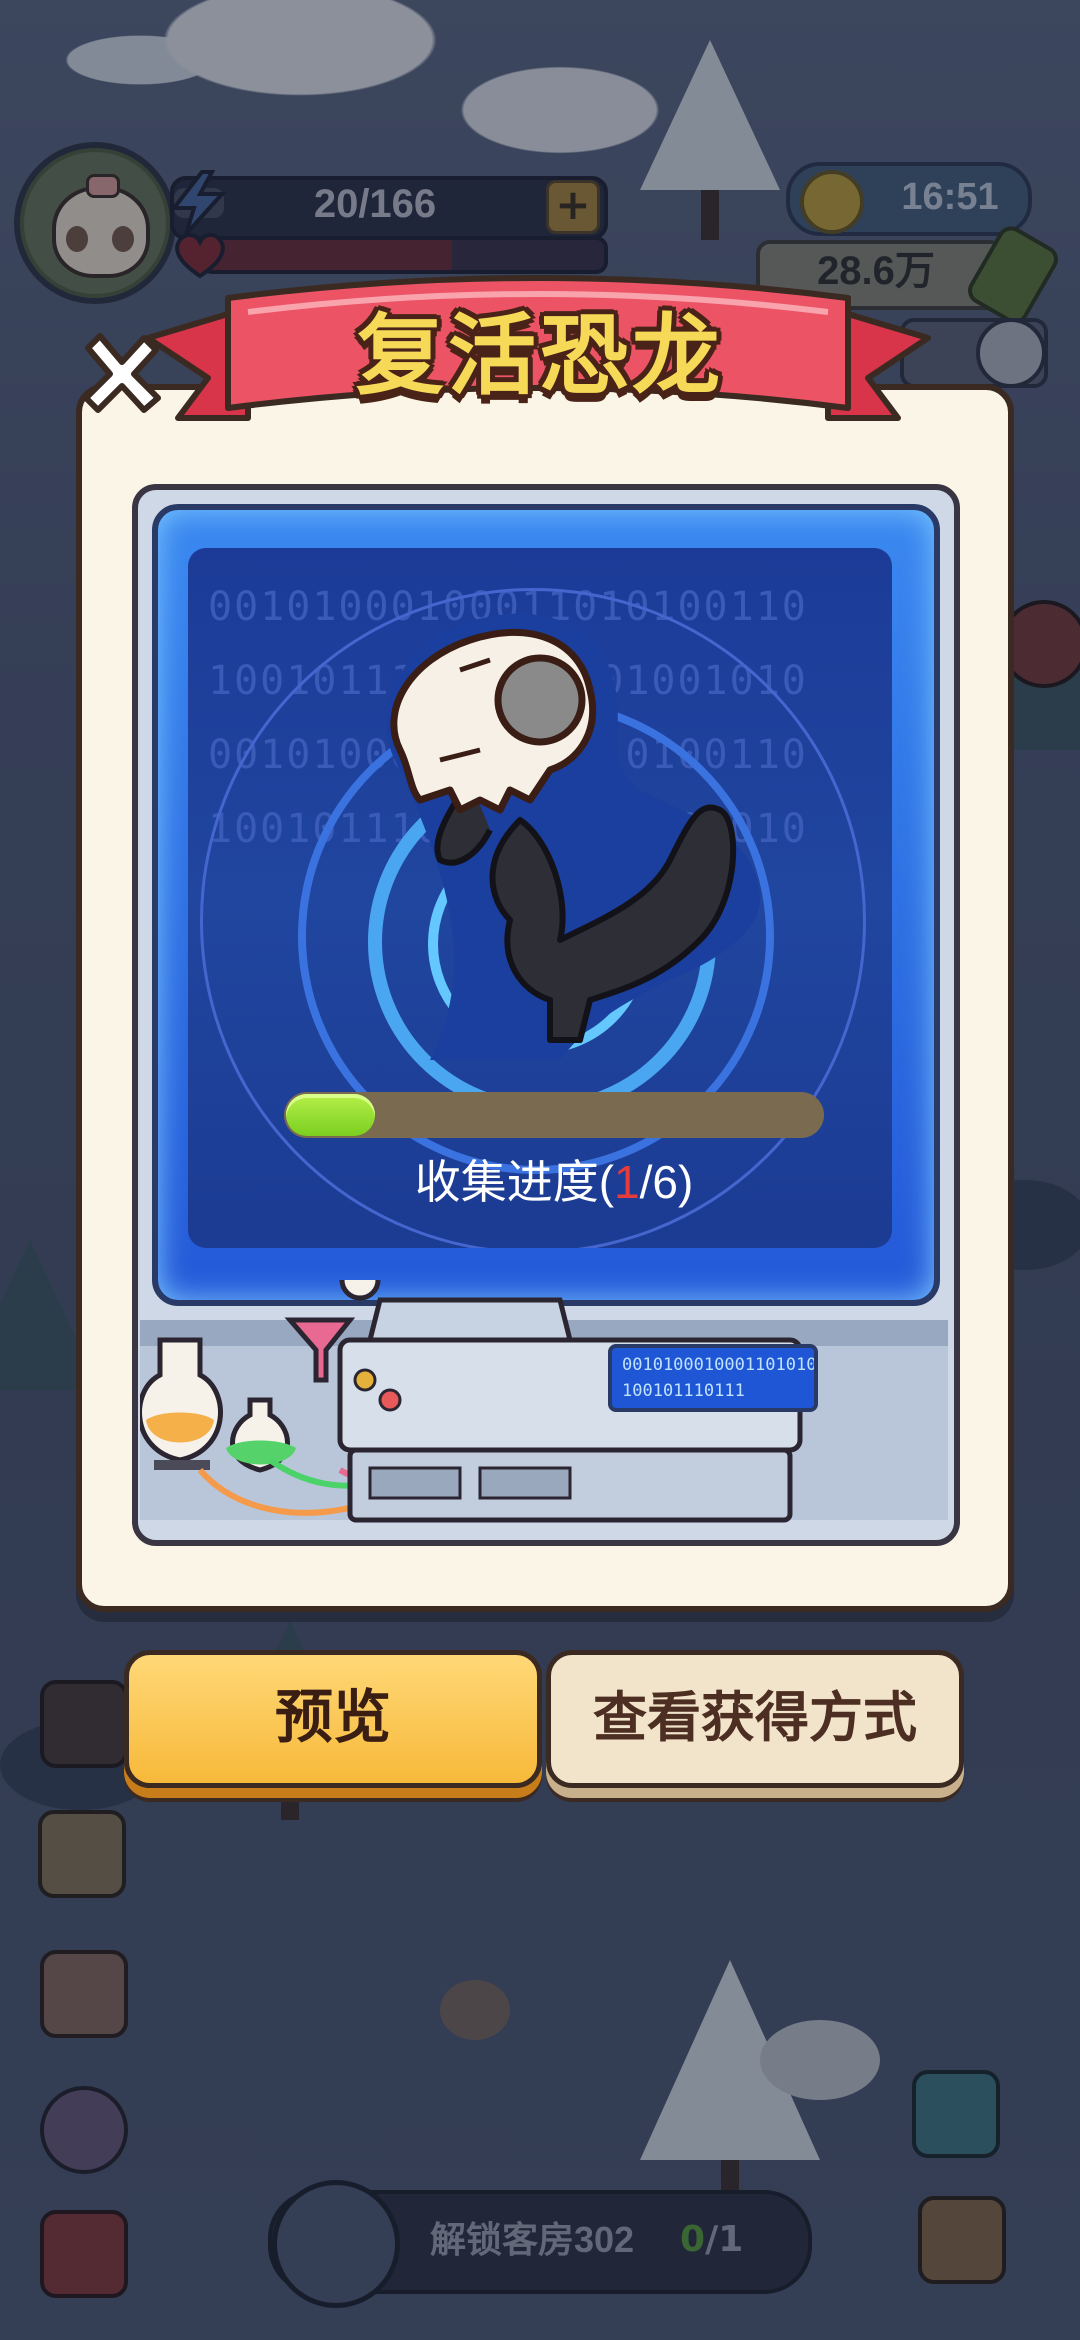  Describe the element at coordinates (120, 374) in the screenshot. I see `close-icon` at that location.